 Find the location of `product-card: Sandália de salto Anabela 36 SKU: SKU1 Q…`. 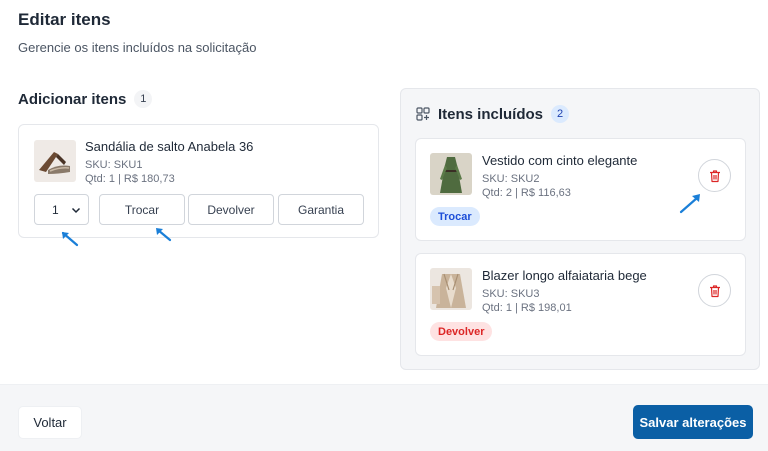

product-card: Sandália de salto Anabela 36 SKU: SKU1 Q… is located at coordinates (198, 181).